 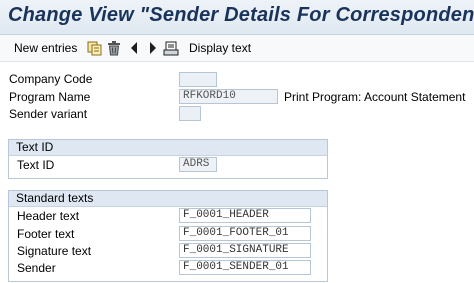 What do you see at coordinates (198, 79) in the screenshot?
I see `company-code-field` at bounding box center [198, 79].